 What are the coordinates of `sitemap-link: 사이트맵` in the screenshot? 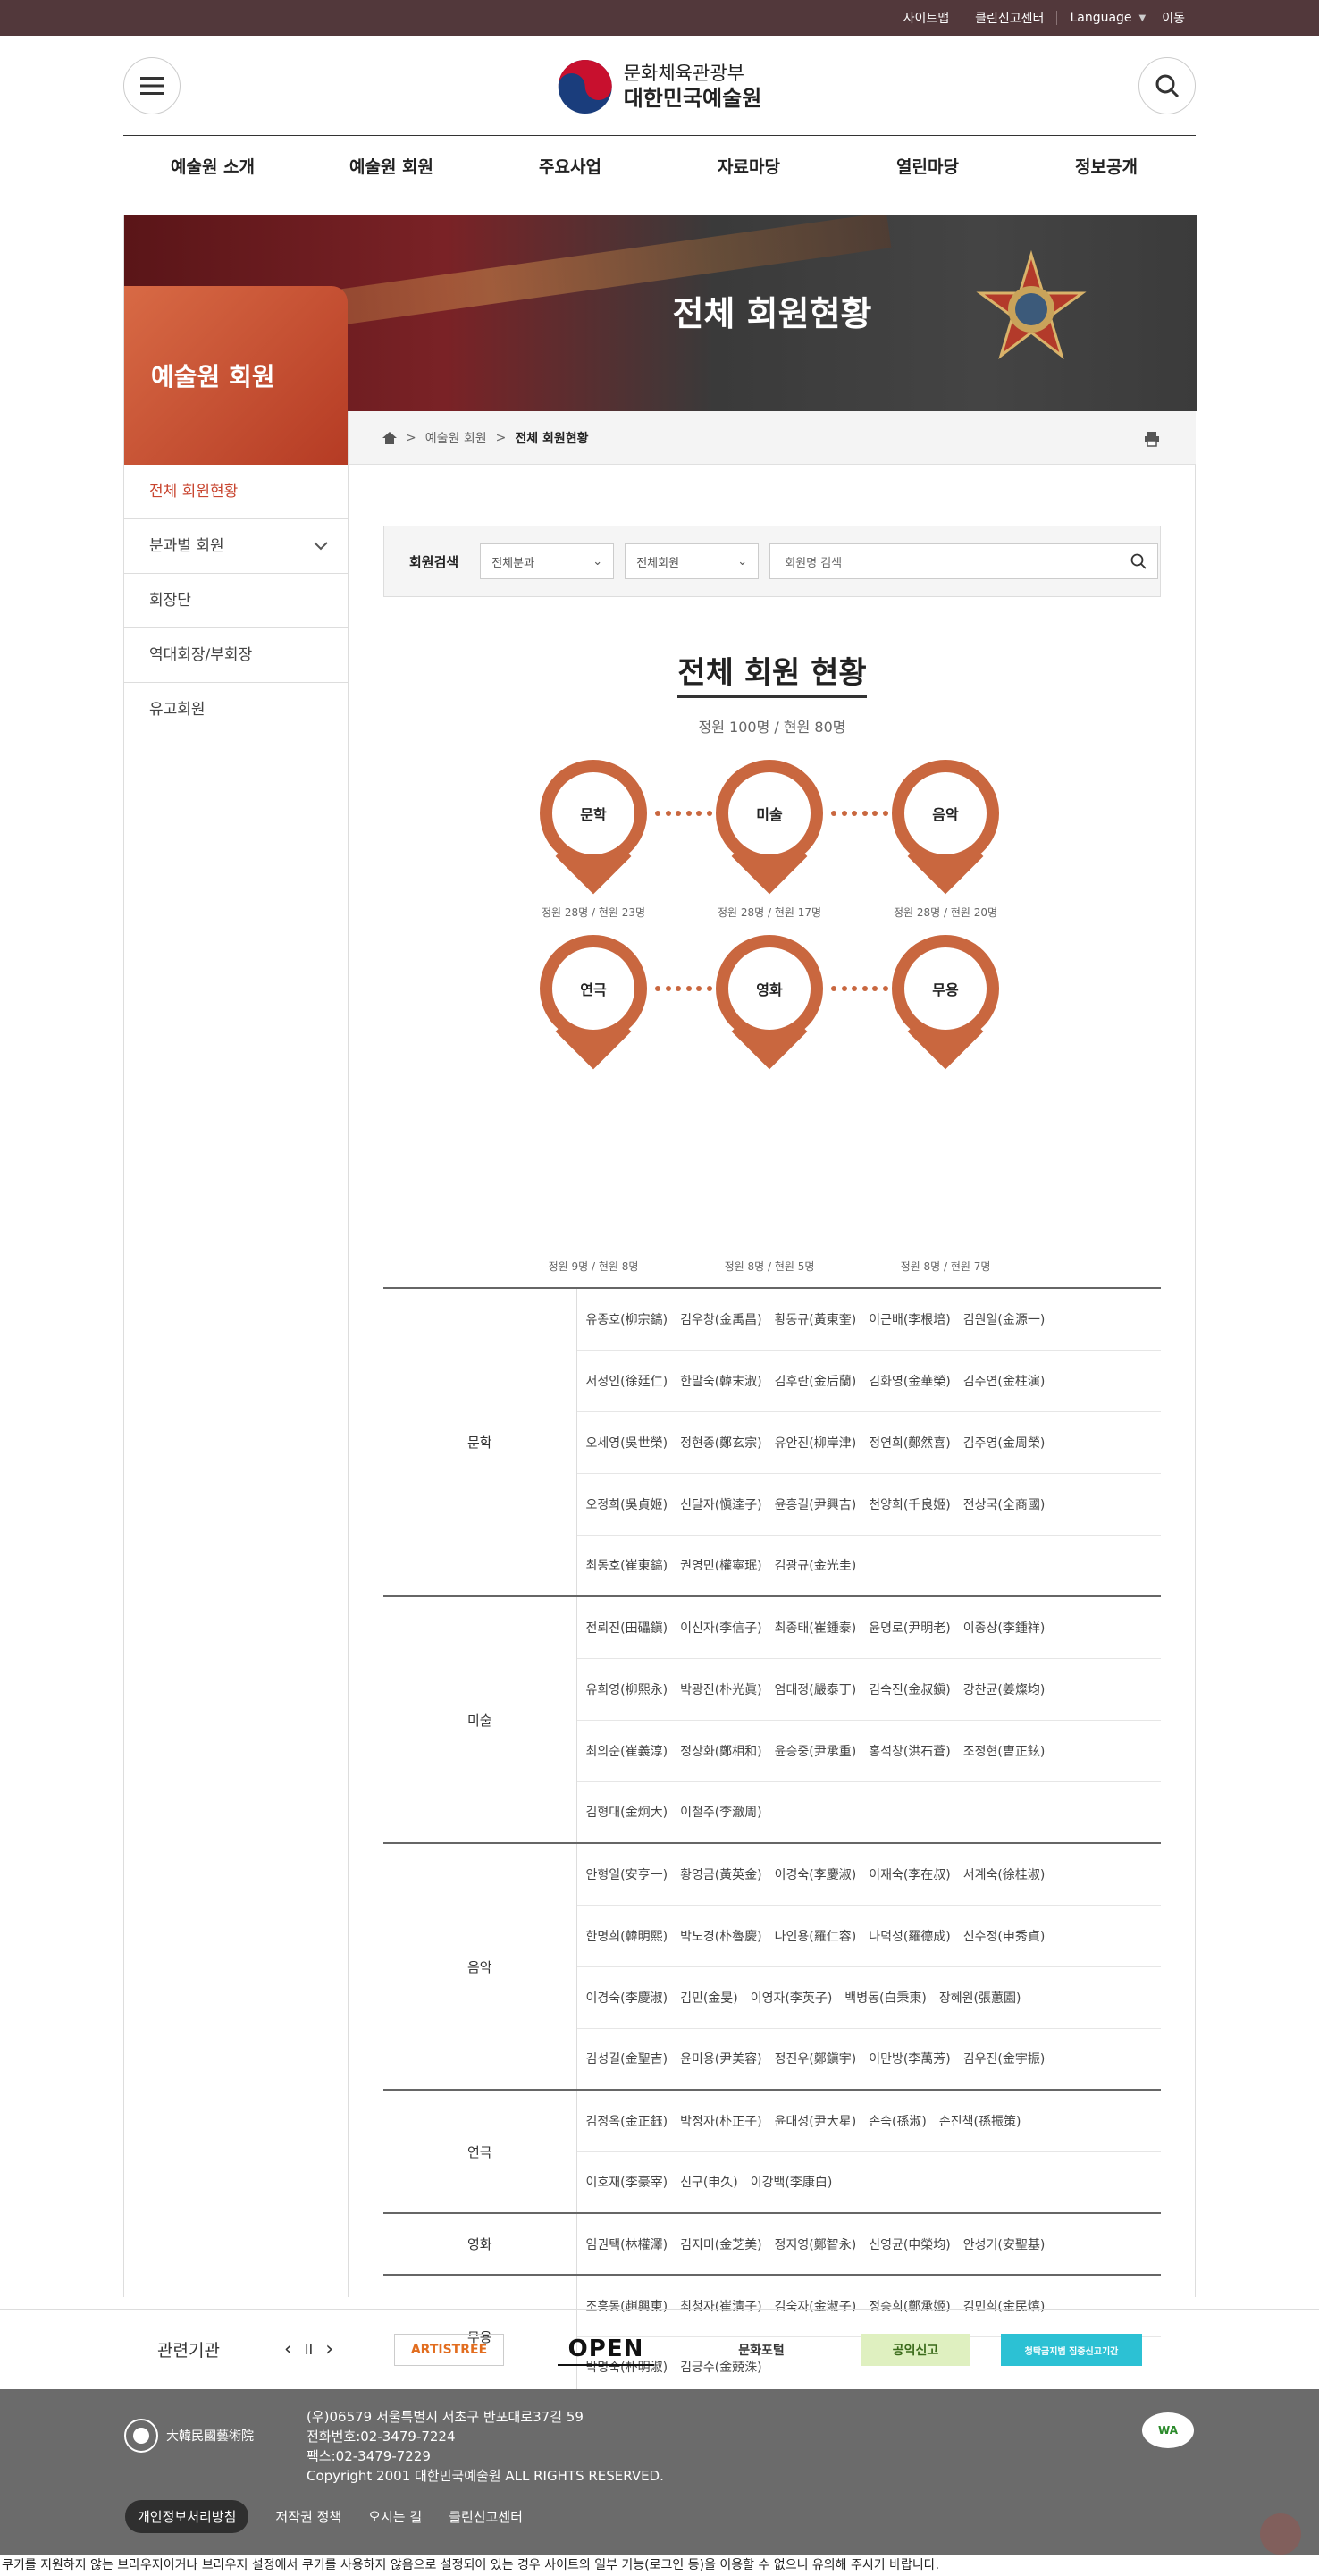 It's located at (926, 18).